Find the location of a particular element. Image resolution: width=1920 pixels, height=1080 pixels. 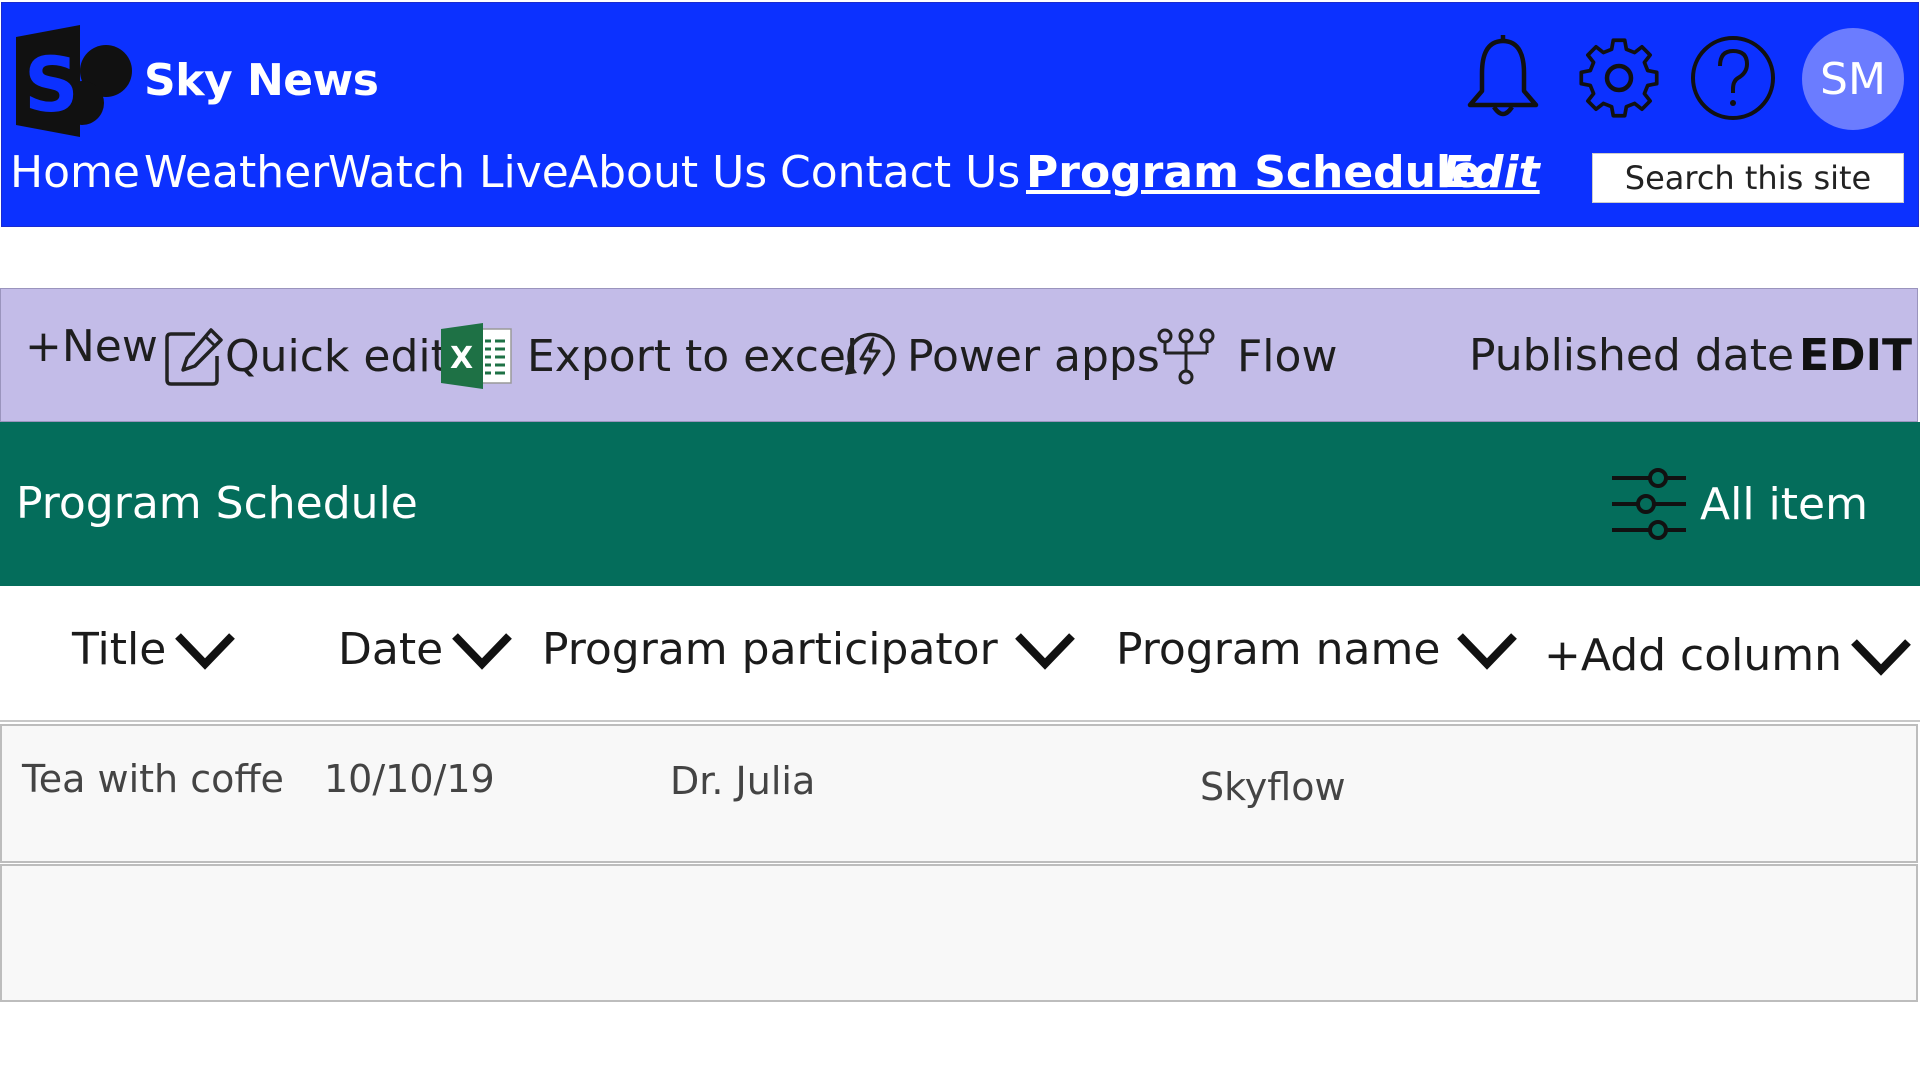

cell-participator: Dr. Julia is located at coordinates (743, 781).